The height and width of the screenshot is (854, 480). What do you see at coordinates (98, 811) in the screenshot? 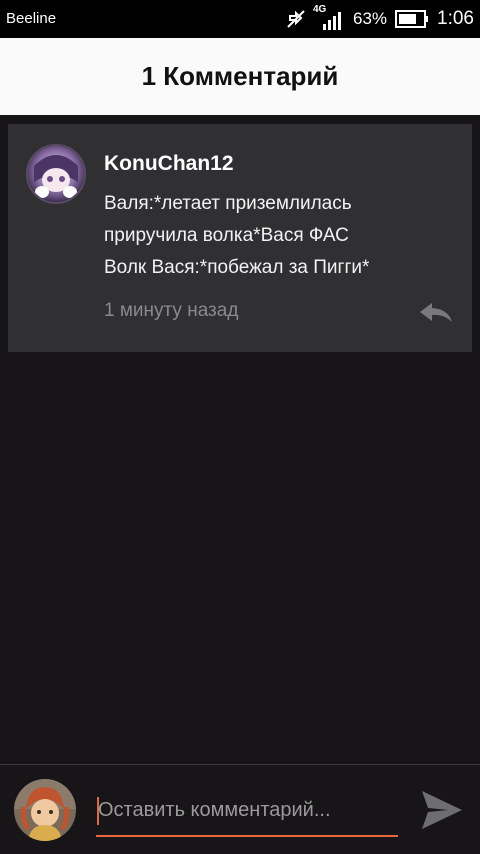
I see `text-caret` at bounding box center [98, 811].